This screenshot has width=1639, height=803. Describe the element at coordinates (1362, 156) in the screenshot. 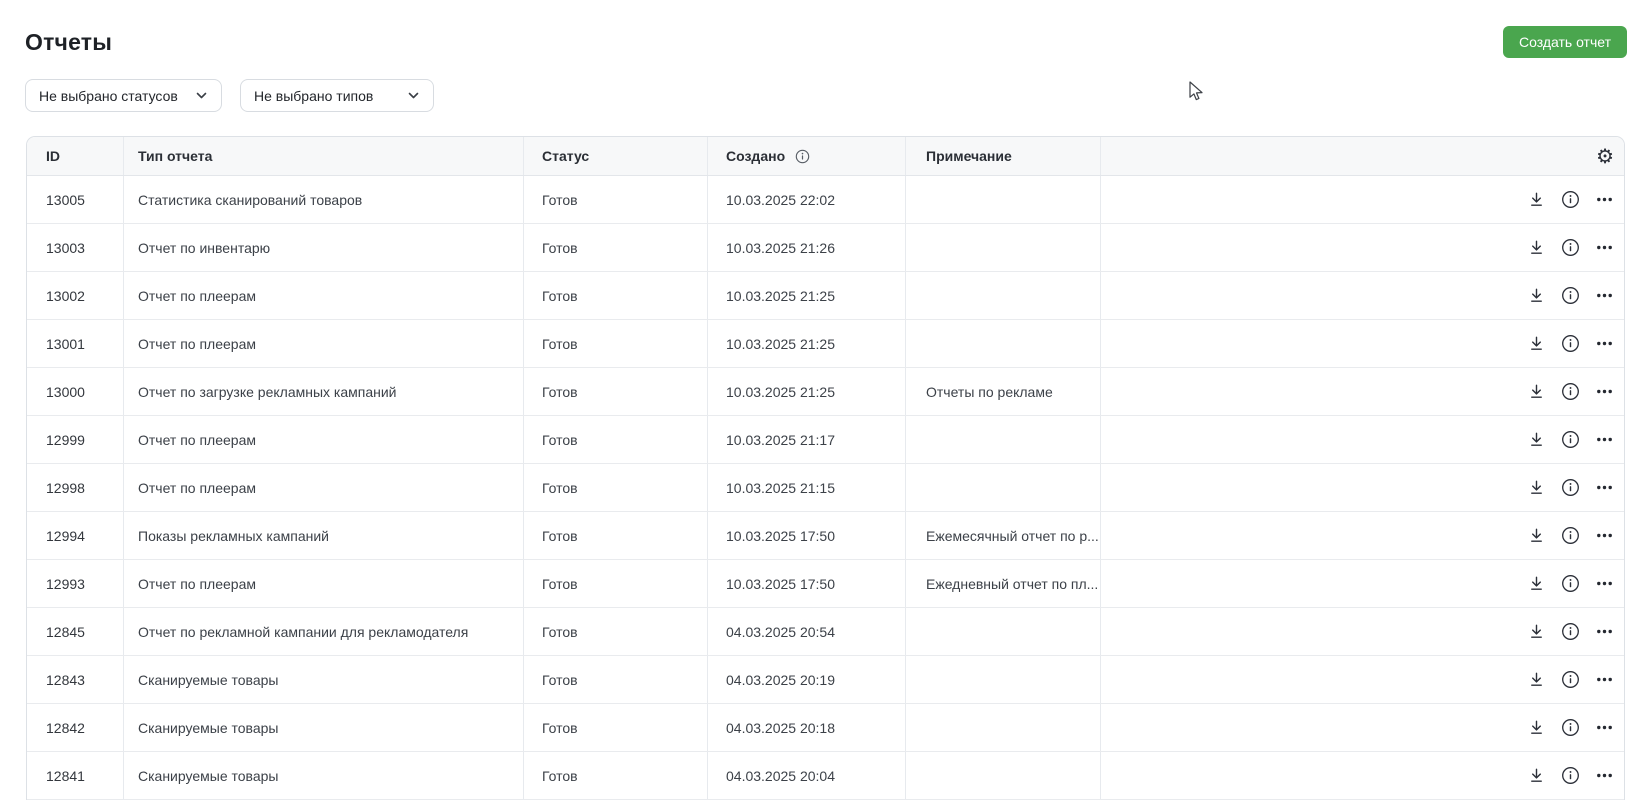

I see `column-header-actions: ⚙` at that location.